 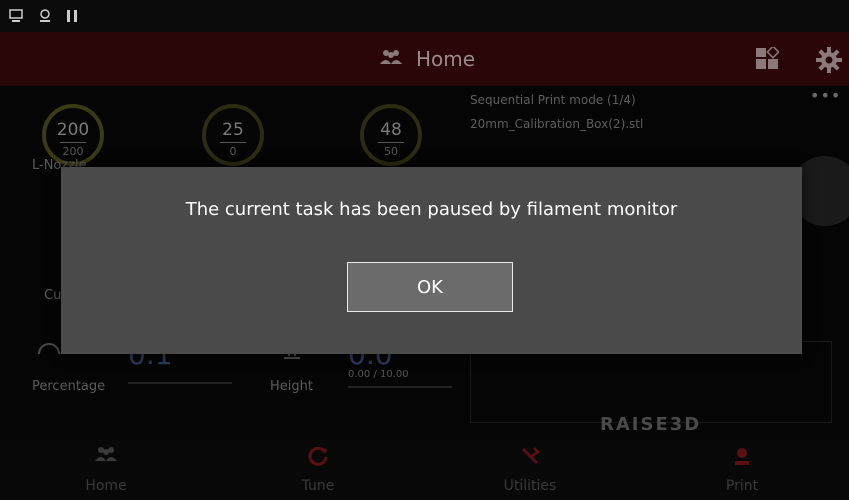 What do you see at coordinates (73, 151) in the screenshot?
I see `nozzle-temp-target: 200` at bounding box center [73, 151].